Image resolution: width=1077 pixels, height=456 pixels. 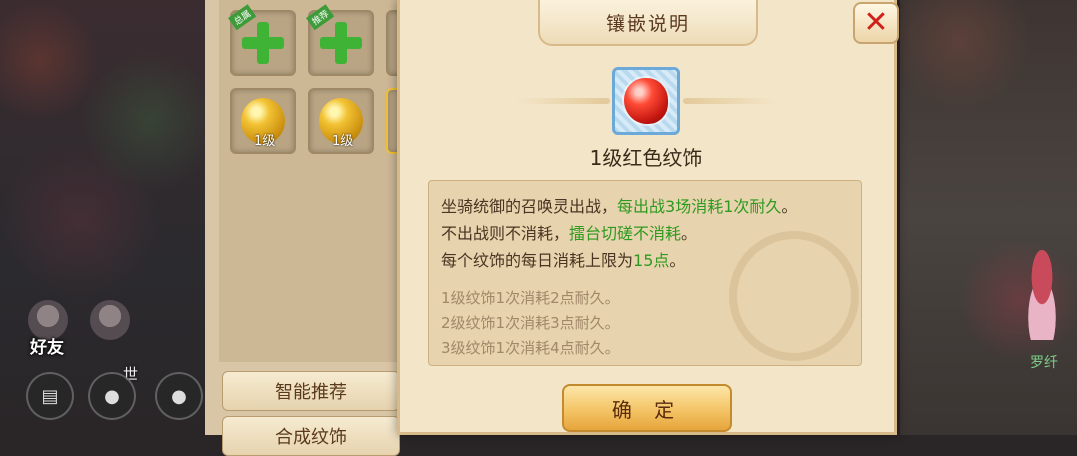 I want to click on item-name: 1级红色纹饰, so click(x=646, y=158).